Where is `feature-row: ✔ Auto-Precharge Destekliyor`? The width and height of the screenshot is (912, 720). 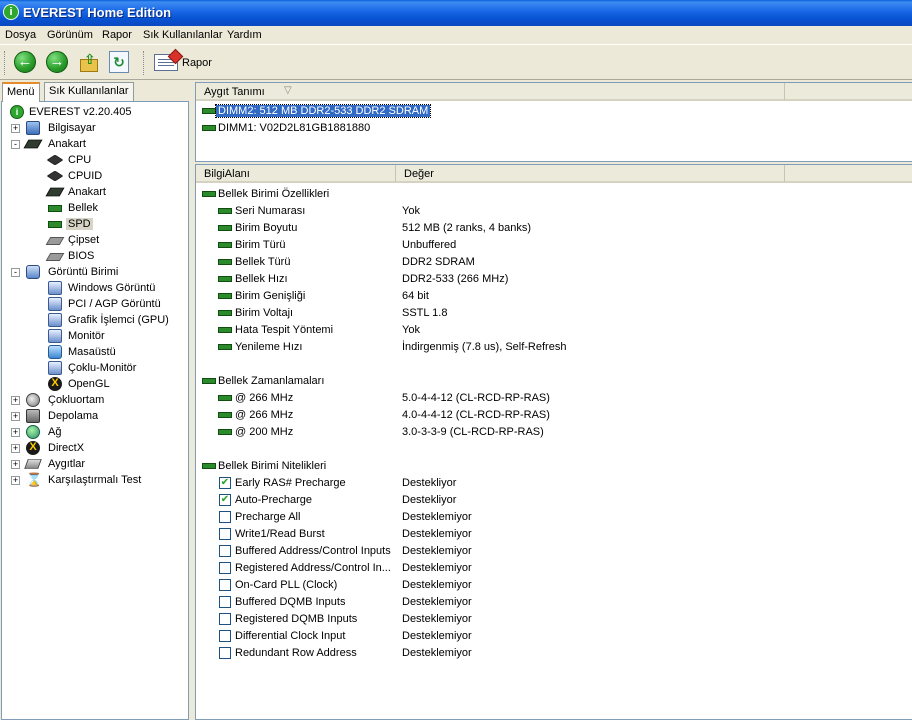 feature-row: ✔ Auto-Precharge Destekliyor is located at coordinates (546, 500).